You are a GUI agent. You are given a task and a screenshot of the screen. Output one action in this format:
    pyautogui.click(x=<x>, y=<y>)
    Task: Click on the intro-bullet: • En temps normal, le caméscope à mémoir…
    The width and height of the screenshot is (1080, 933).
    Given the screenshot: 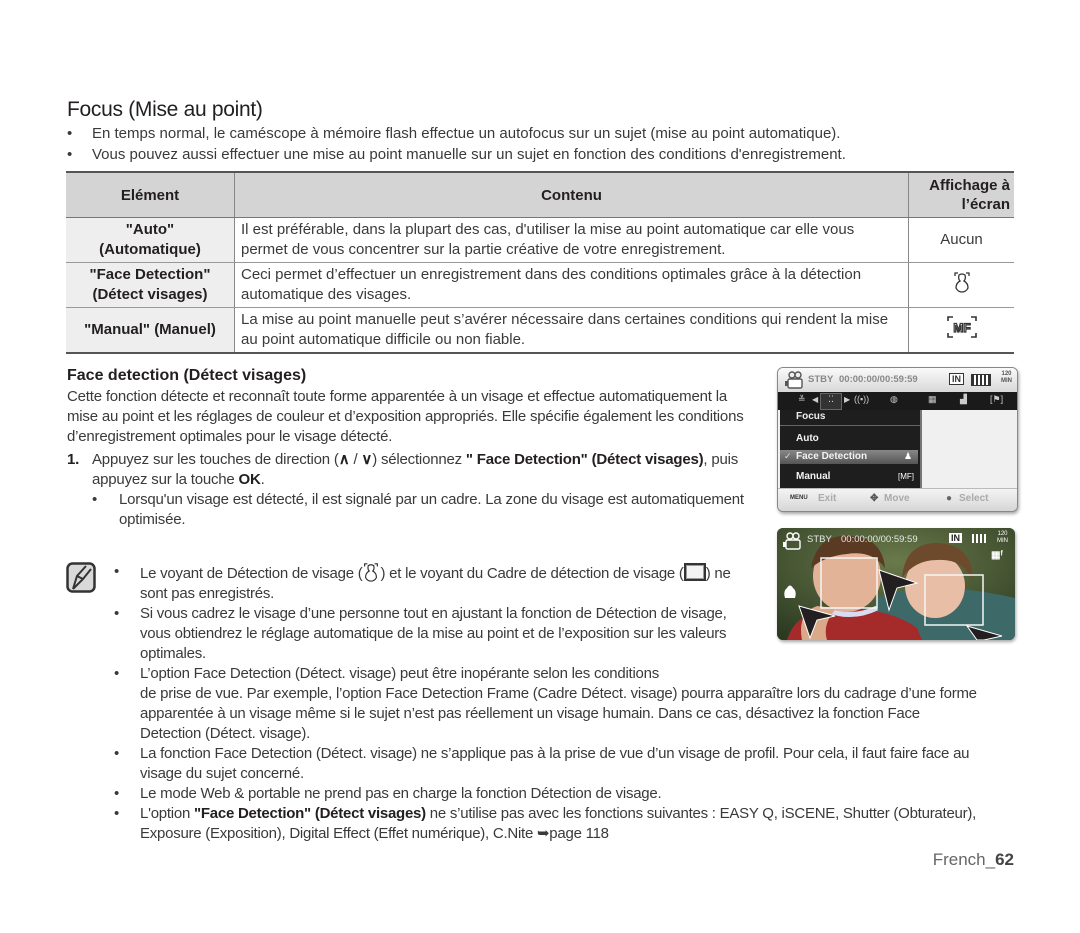 What is the action you would take?
    pyautogui.click(x=547, y=134)
    